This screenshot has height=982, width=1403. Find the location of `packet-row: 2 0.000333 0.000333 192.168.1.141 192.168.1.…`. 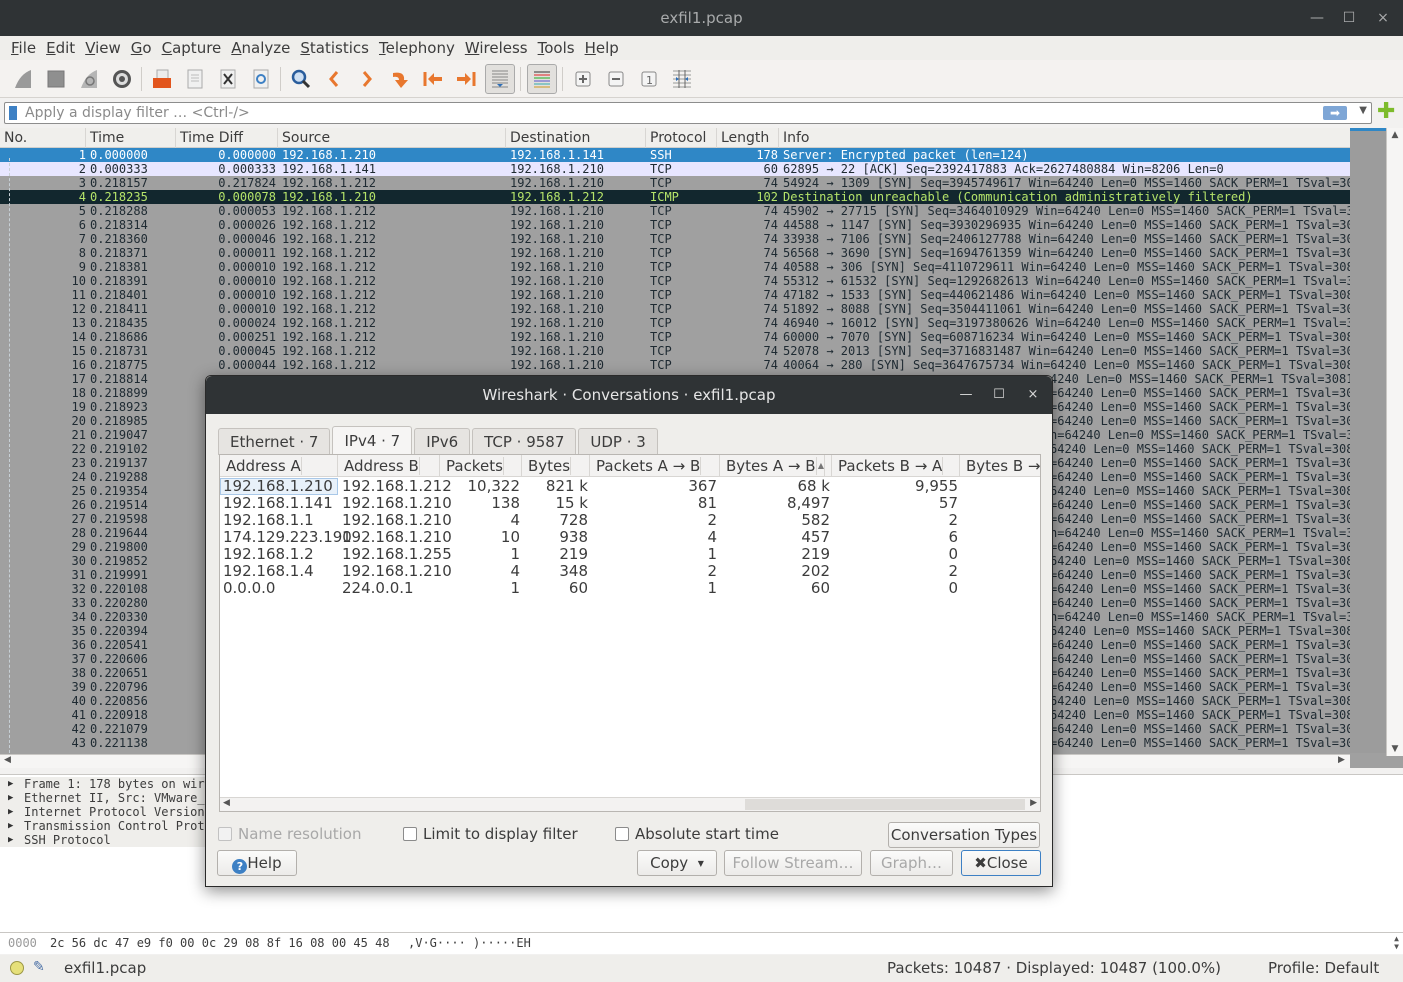

packet-row: 2 0.000333 0.000333 192.168.1.141 192.168.1.… is located at coordinates (675, 169).